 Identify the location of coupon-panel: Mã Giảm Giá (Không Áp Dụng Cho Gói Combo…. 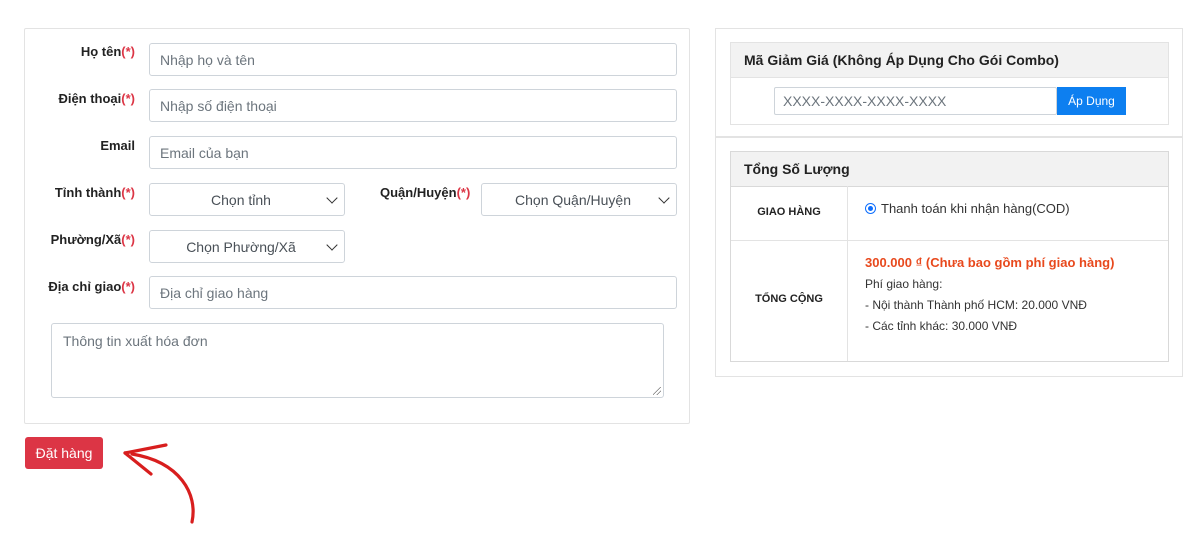
(949, 82).